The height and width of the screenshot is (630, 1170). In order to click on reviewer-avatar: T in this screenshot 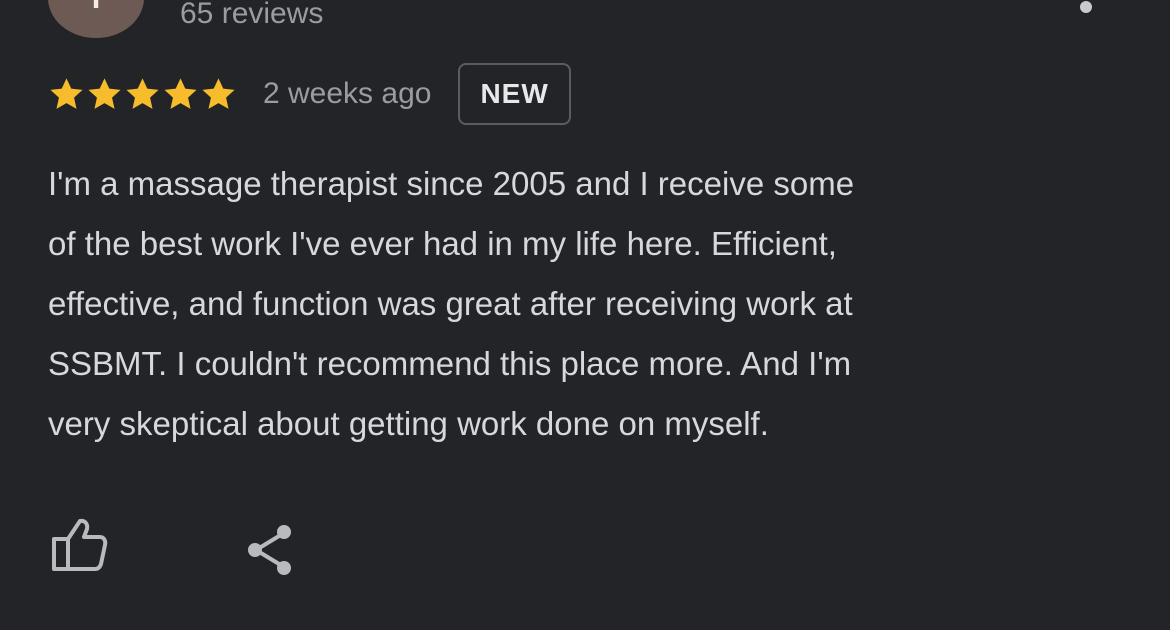, I will do `click(96, 19)`.